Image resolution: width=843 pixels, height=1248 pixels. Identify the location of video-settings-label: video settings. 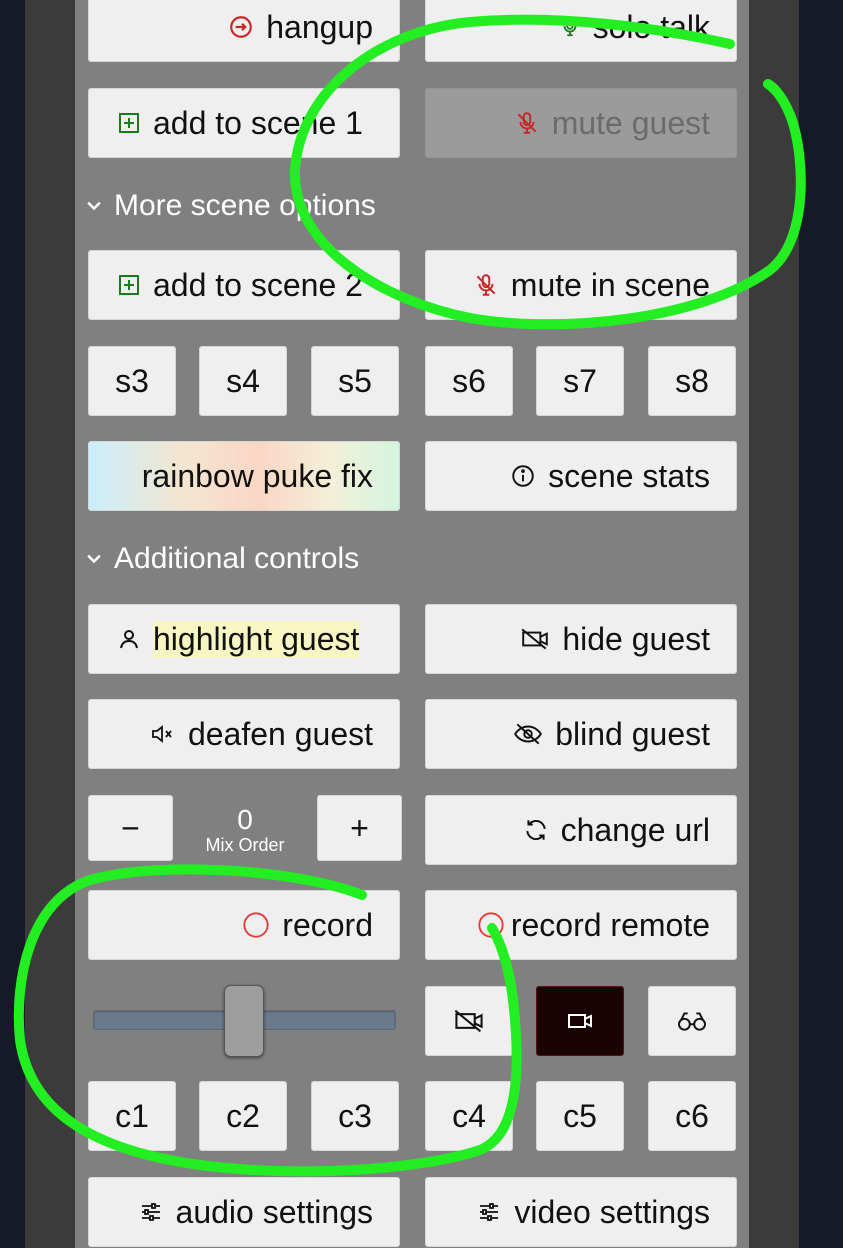
(612, 1211).